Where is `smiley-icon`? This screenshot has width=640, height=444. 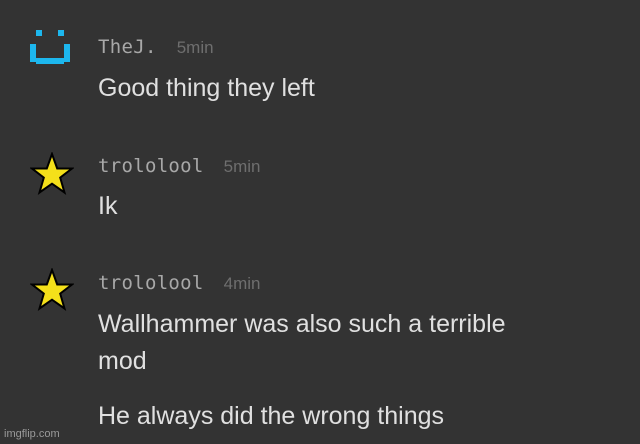
smiley-icon is located at coordinates (50, 54).